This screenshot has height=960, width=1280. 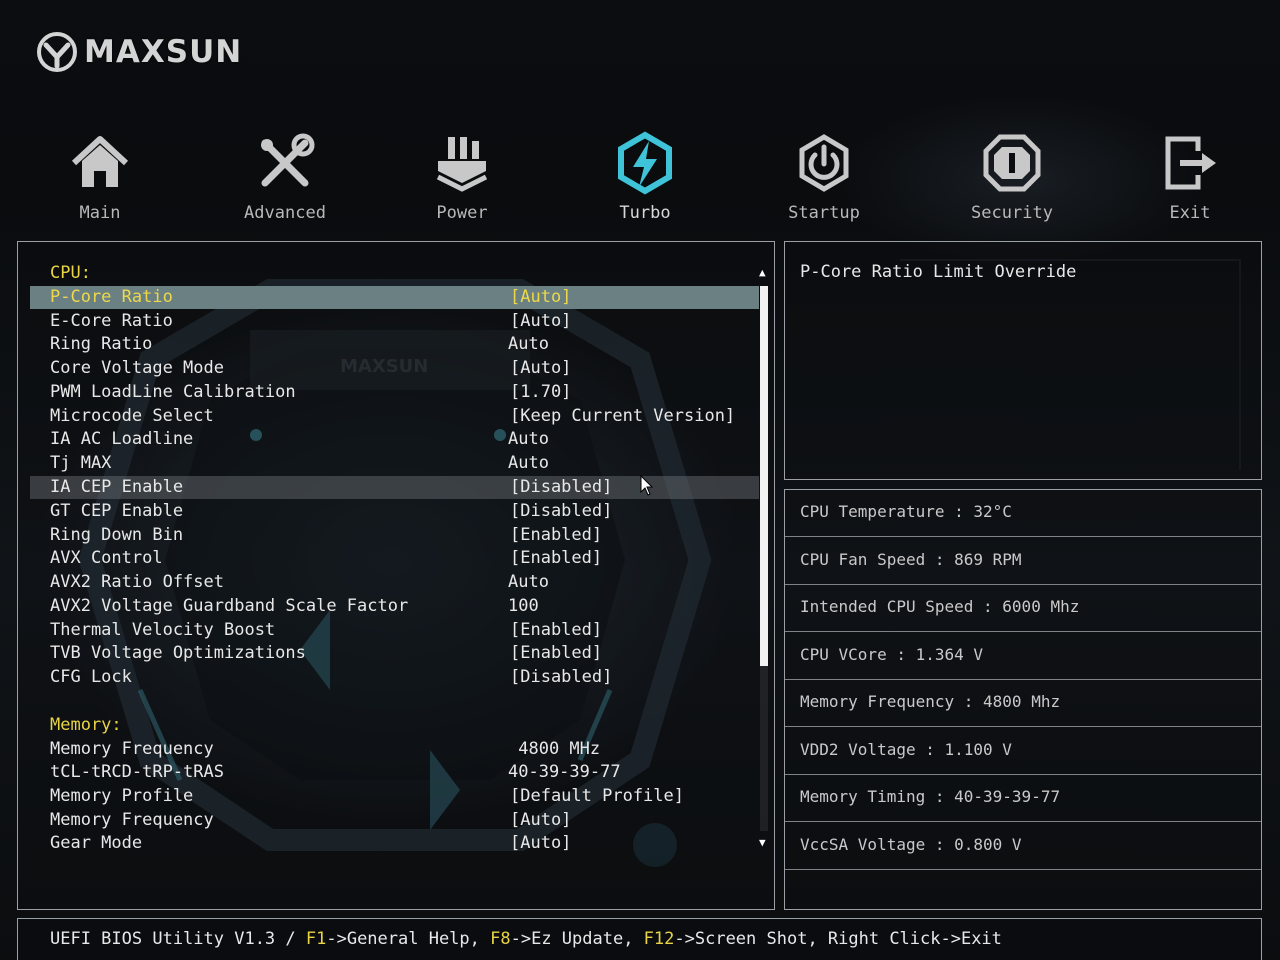 What do you see at coordinates (316, 939) in the screenshot?
I see `hotkey-f1: F1` at bounding box center [316, 939].